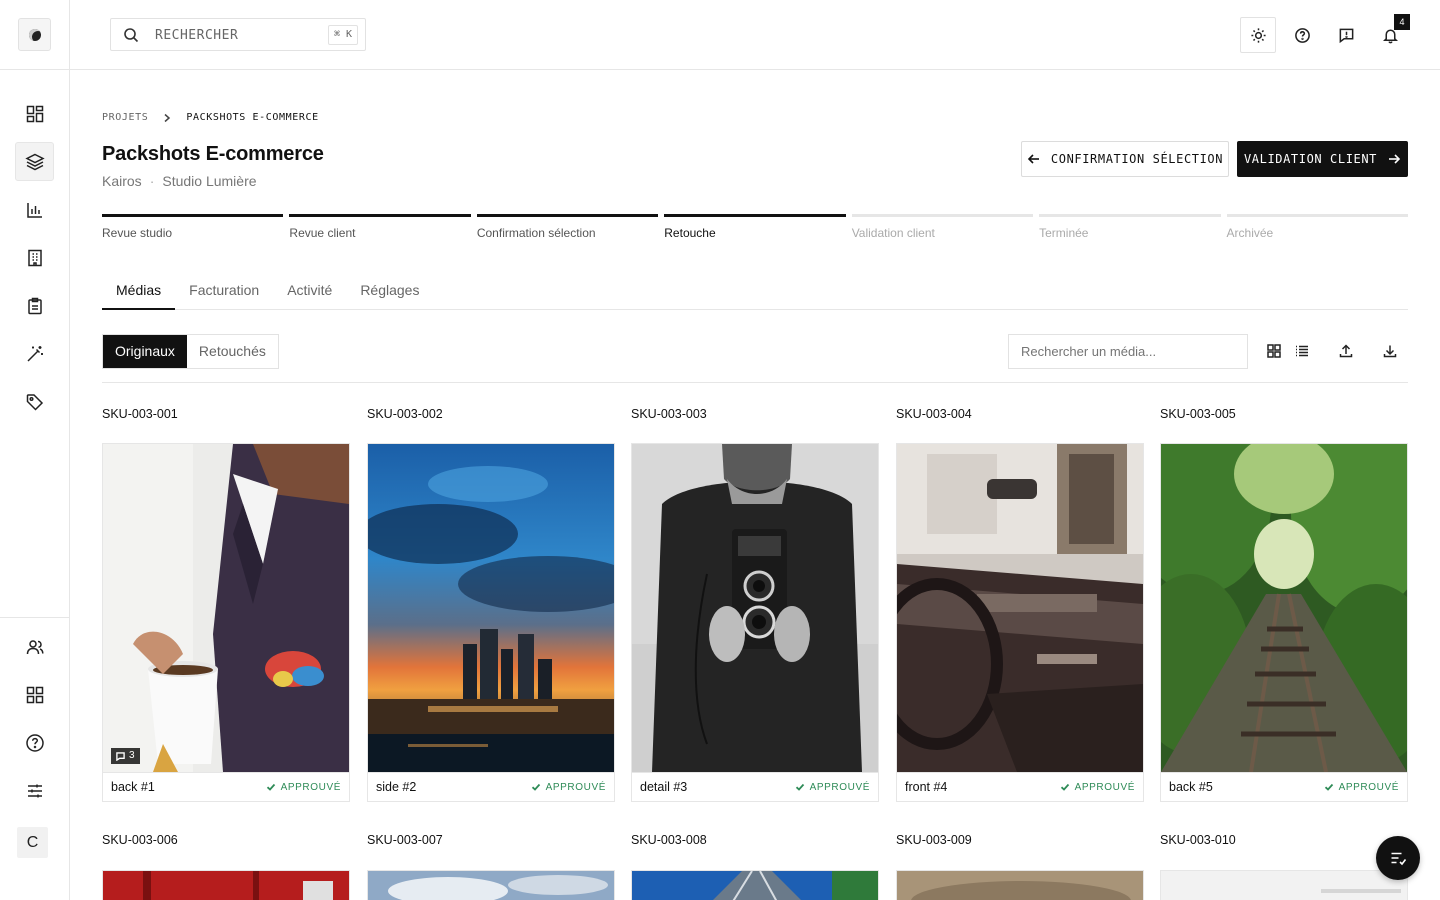 This screenshot has height=900, width=1440. What do you see at coordinates (193, 227) in the screenshot?
I see `step-revue-studio: Revue studio` at bounding box center [193, 227].